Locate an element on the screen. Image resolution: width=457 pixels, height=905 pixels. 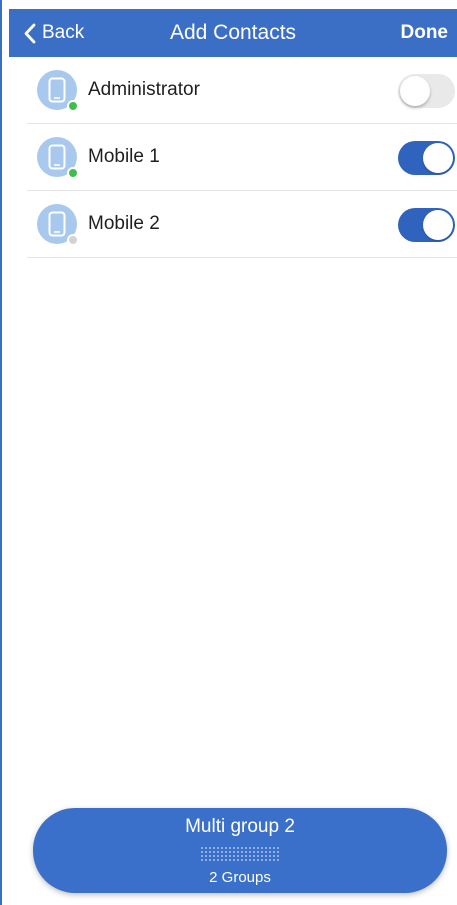
back-button: Back is located at coordinates (53, 33).